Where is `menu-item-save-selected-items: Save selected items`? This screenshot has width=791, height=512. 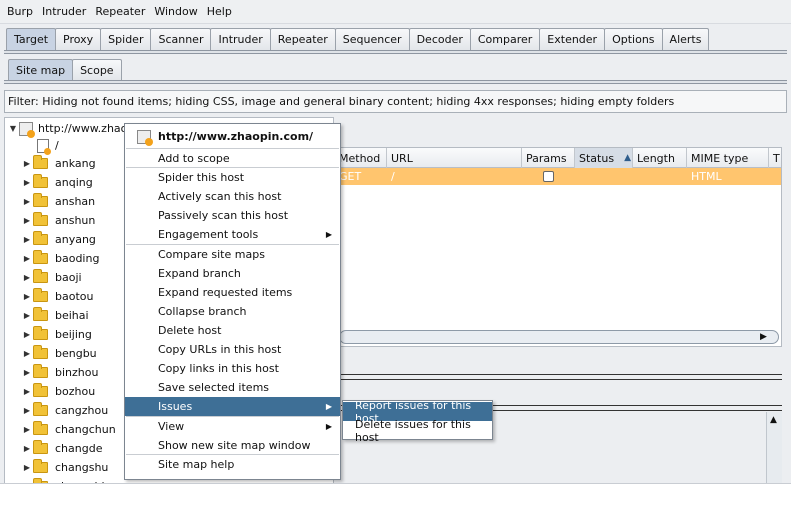
menu-item-save-selected-items: Save selected items is located at coordinates (232, 387).